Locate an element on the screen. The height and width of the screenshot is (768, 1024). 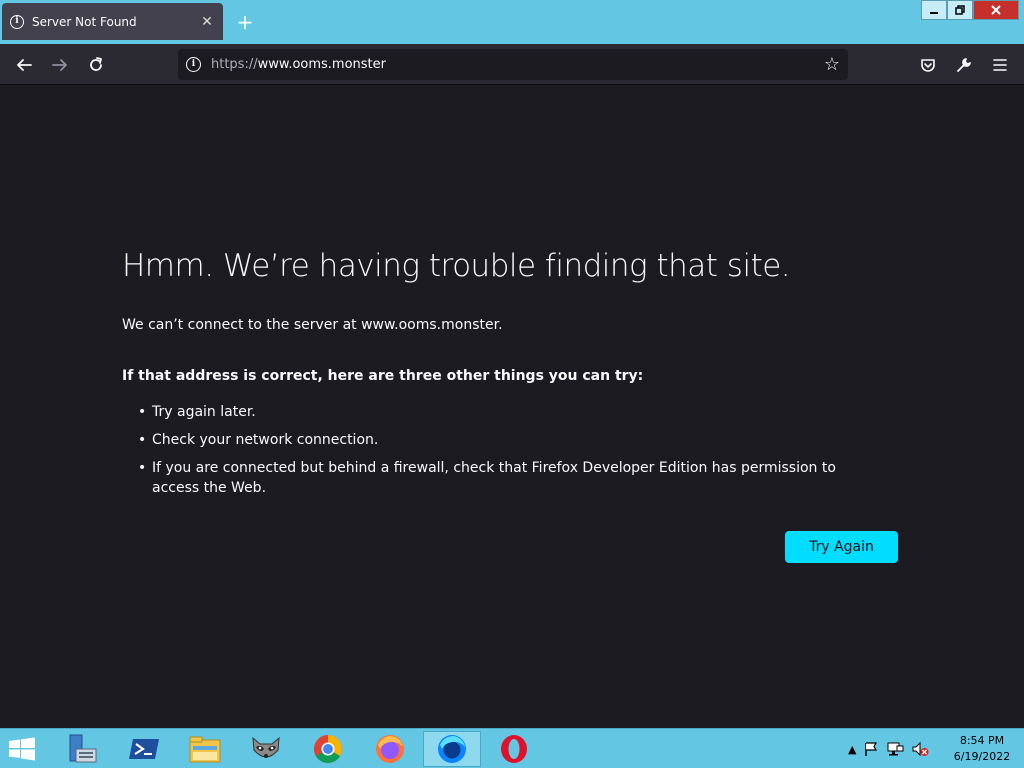
tab-server-not-found: i Server Not Found ✕ is located at coordinates (112, 21).